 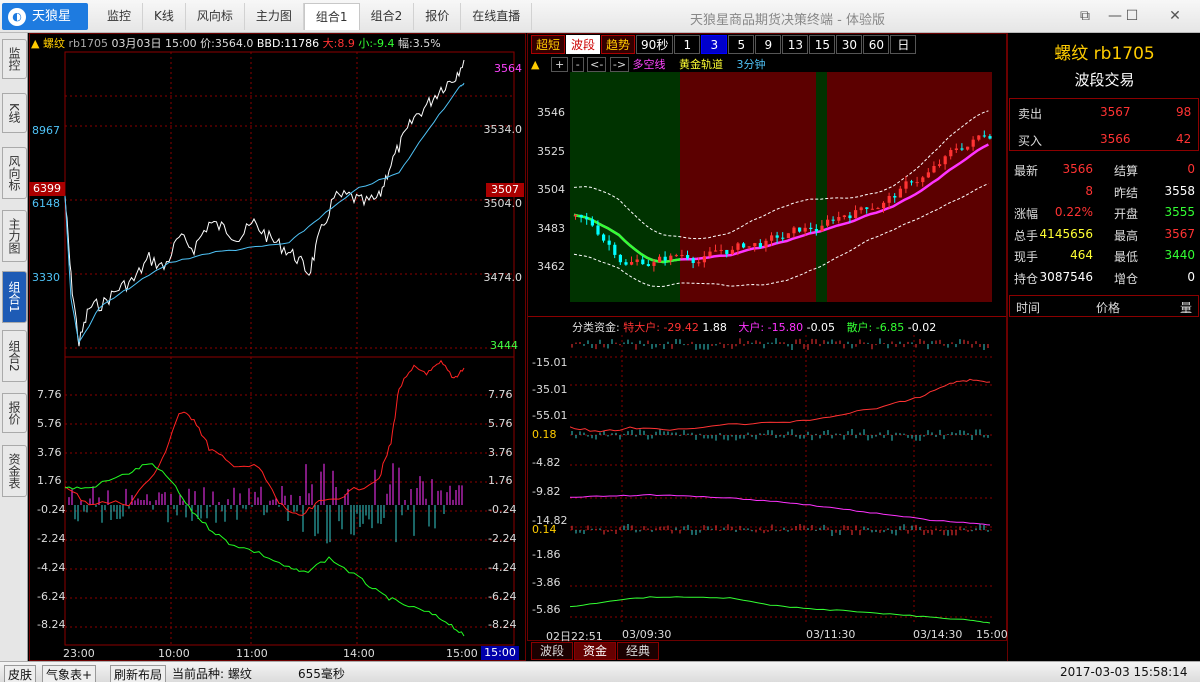 I want to click on refresh-layout-button: 刷新布局, so click(x=138, y=673).